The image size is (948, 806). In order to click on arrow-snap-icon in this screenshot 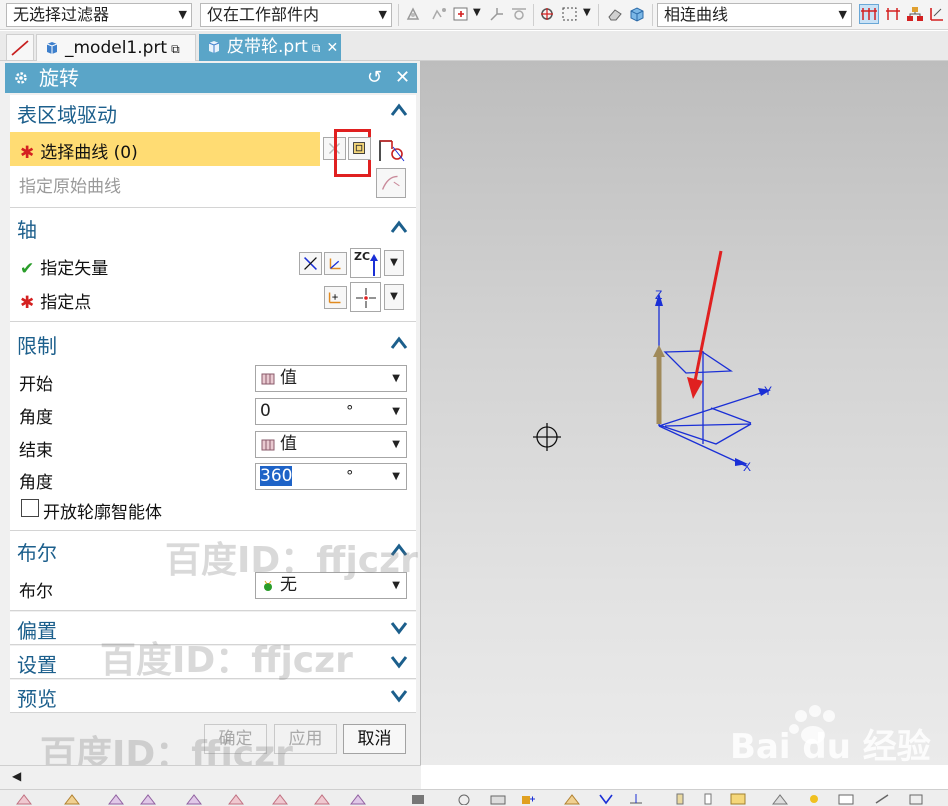, I will do `click(497, 14)`.